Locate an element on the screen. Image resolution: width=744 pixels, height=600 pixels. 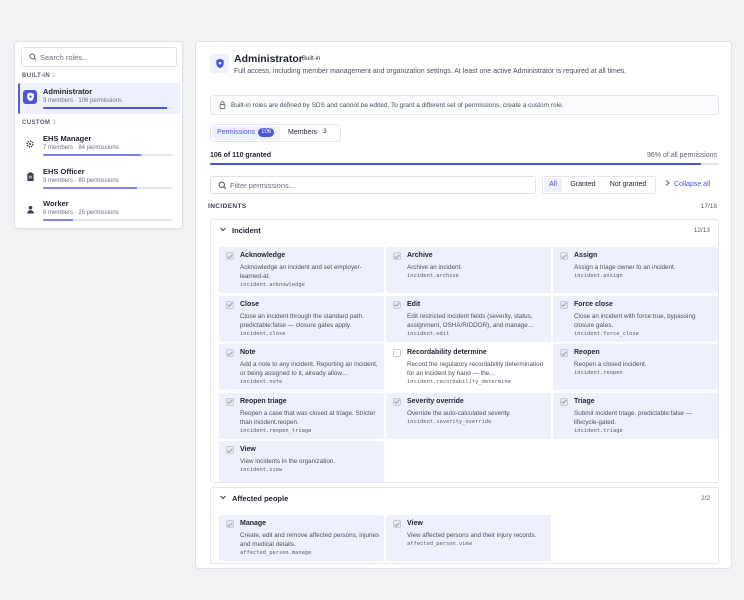
permission-key: incident.view is located at coordinates (261, 470).